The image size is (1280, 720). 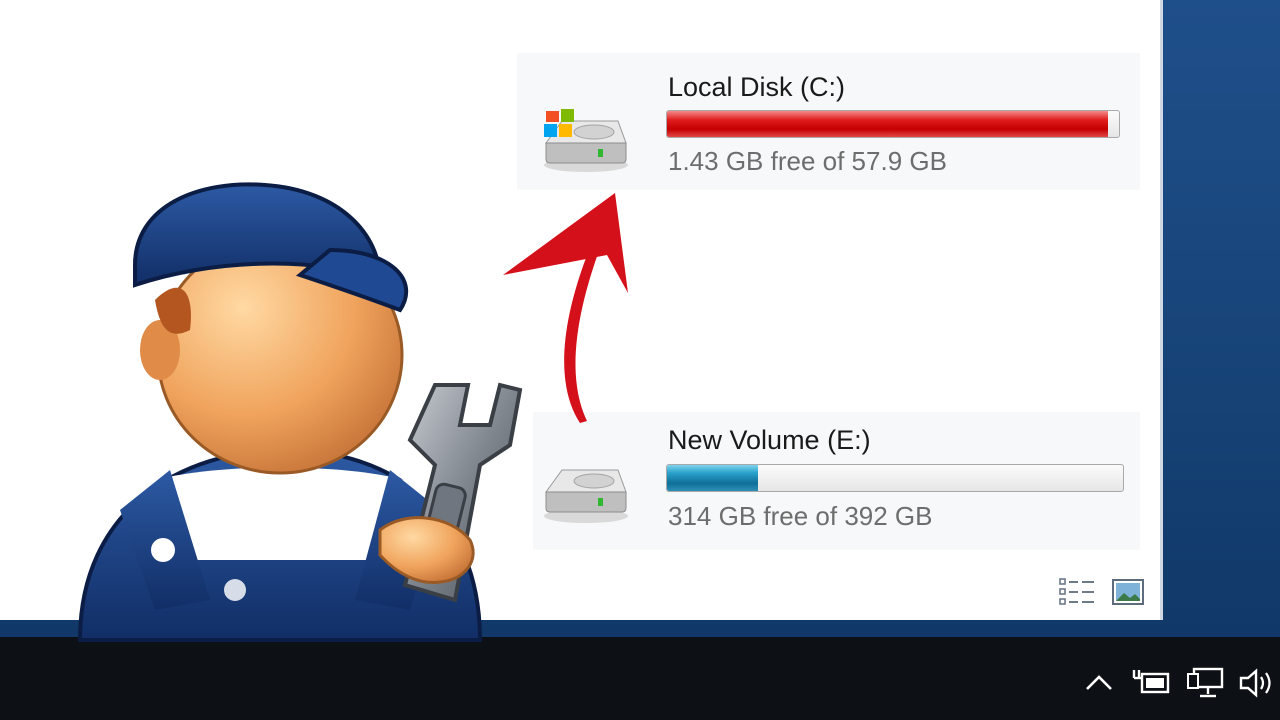 I want to click on battery-plug-icon, so click(x=1152, y=683).